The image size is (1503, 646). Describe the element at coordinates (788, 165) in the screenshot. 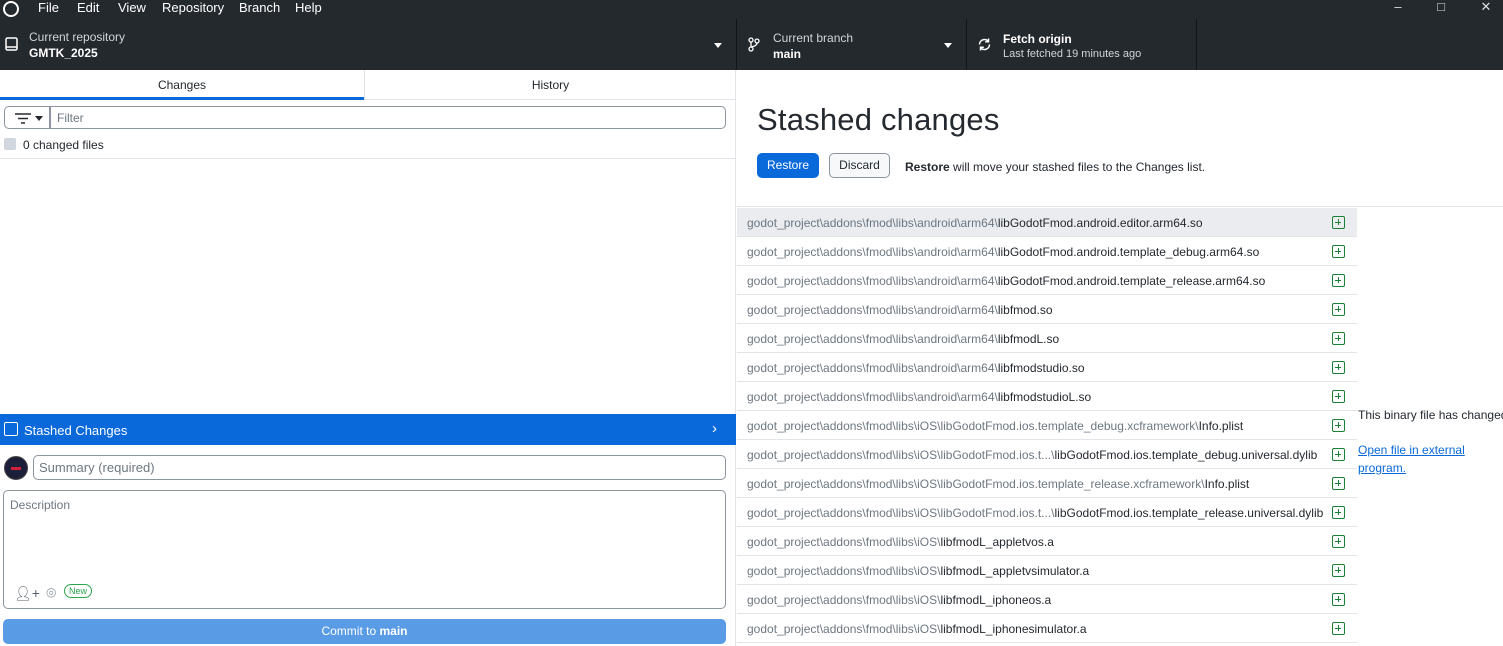

I see `restore-button: Restore` at that location.